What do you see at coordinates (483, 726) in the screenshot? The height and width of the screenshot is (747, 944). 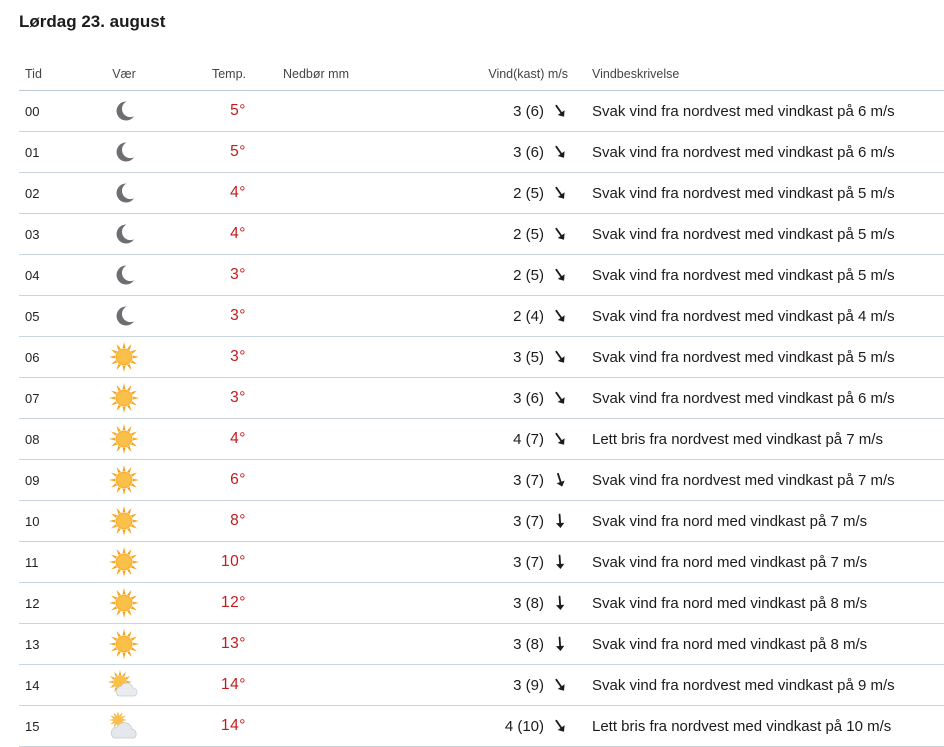 I see `row-wind: 4 (10)` at bounding box center [483, 726].